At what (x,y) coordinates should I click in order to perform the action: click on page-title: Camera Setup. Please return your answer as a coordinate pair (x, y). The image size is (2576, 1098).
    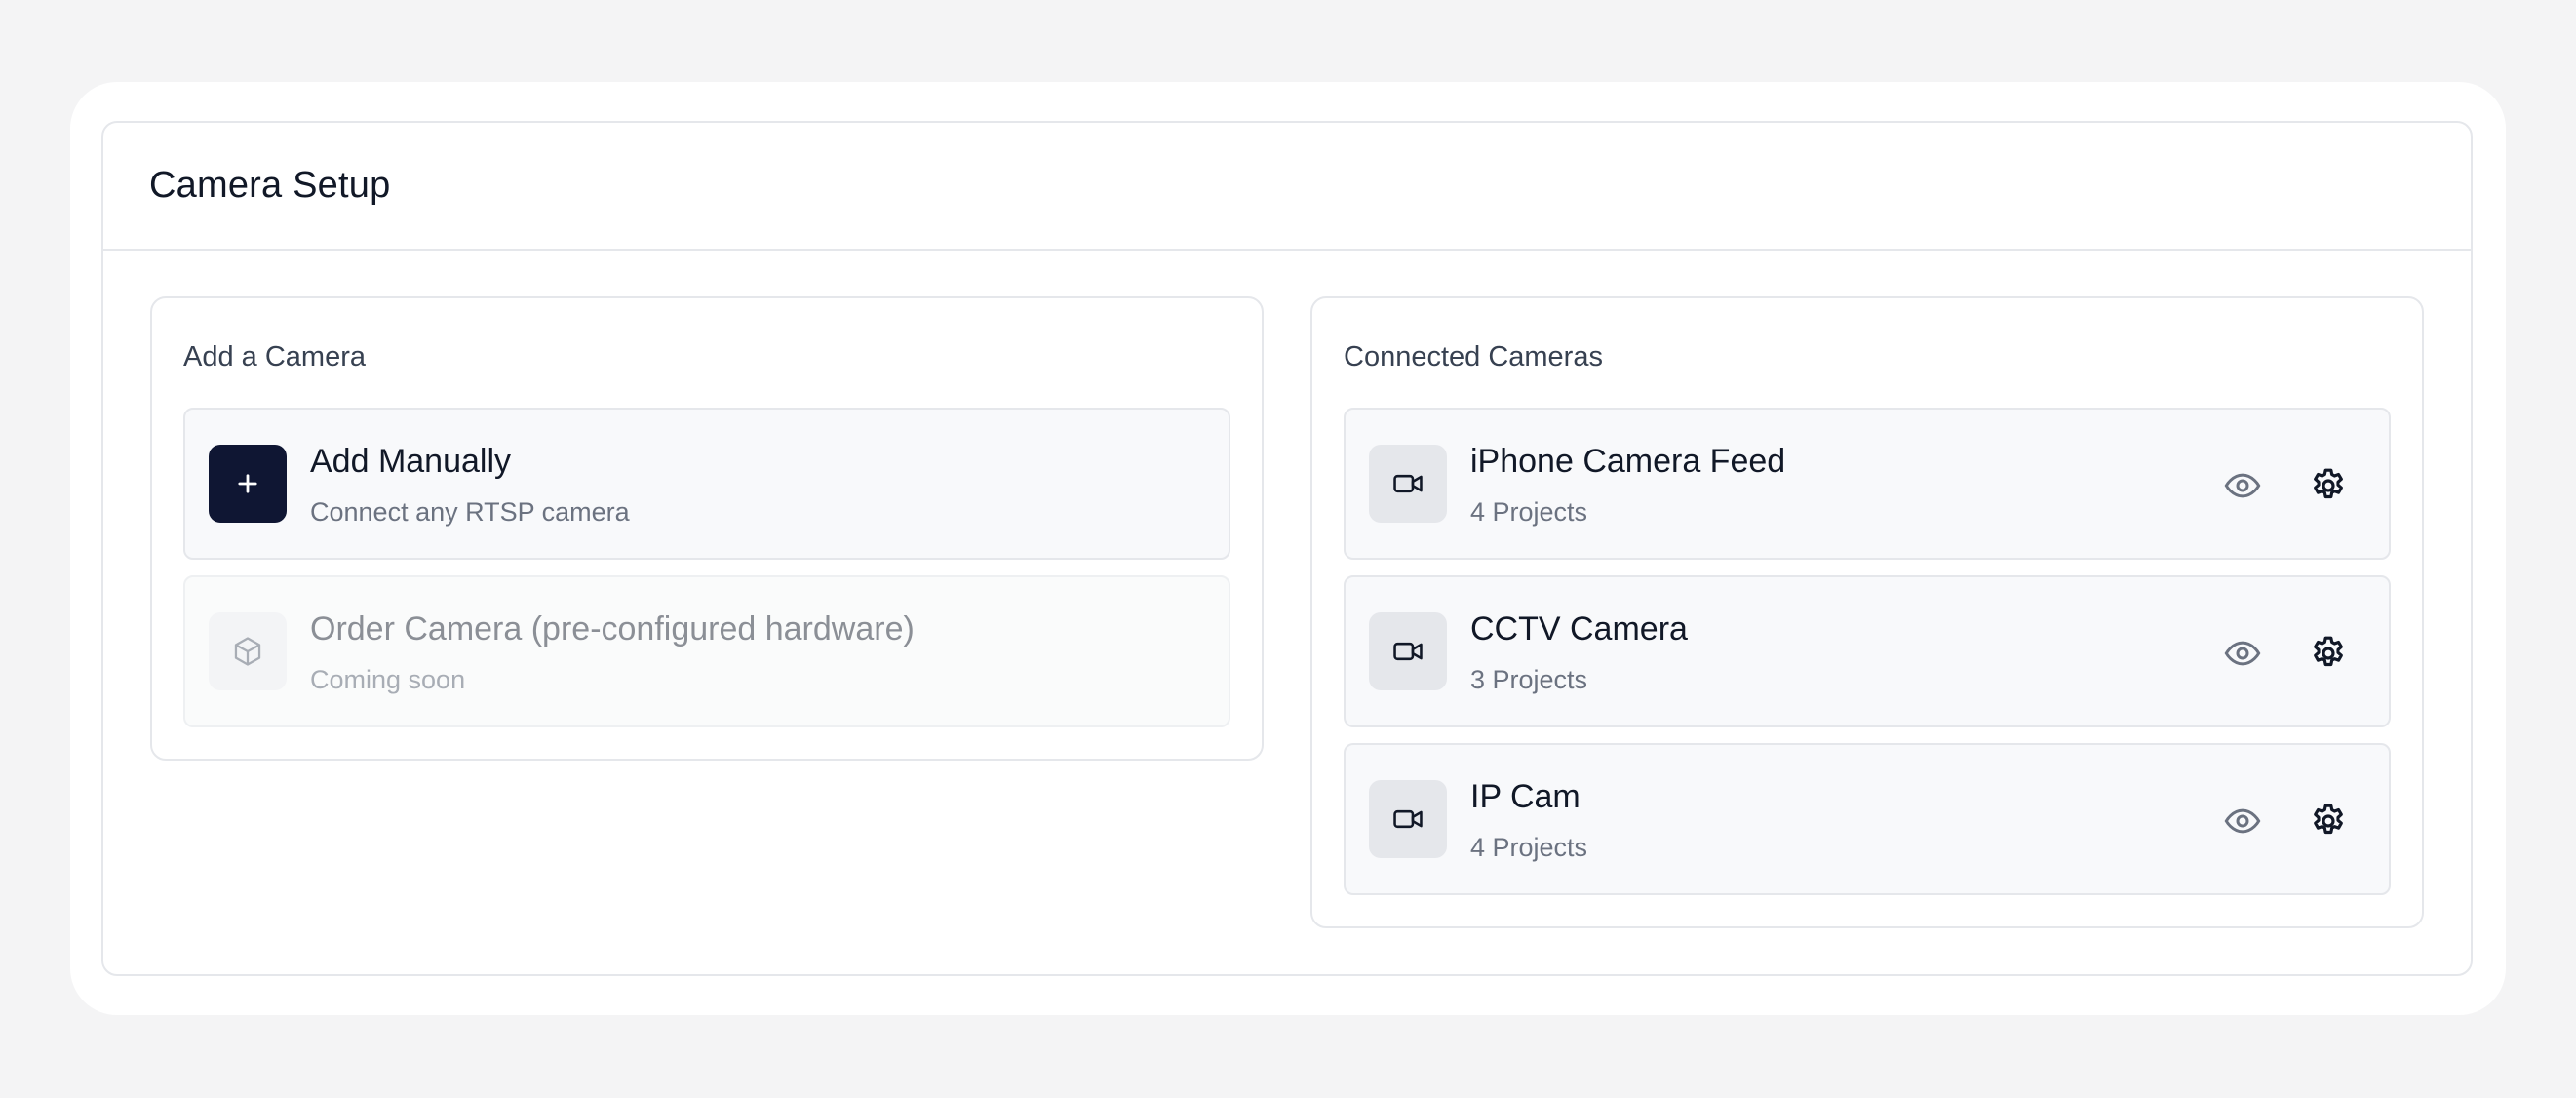
    Looking at the image, I should click on (270, 186).